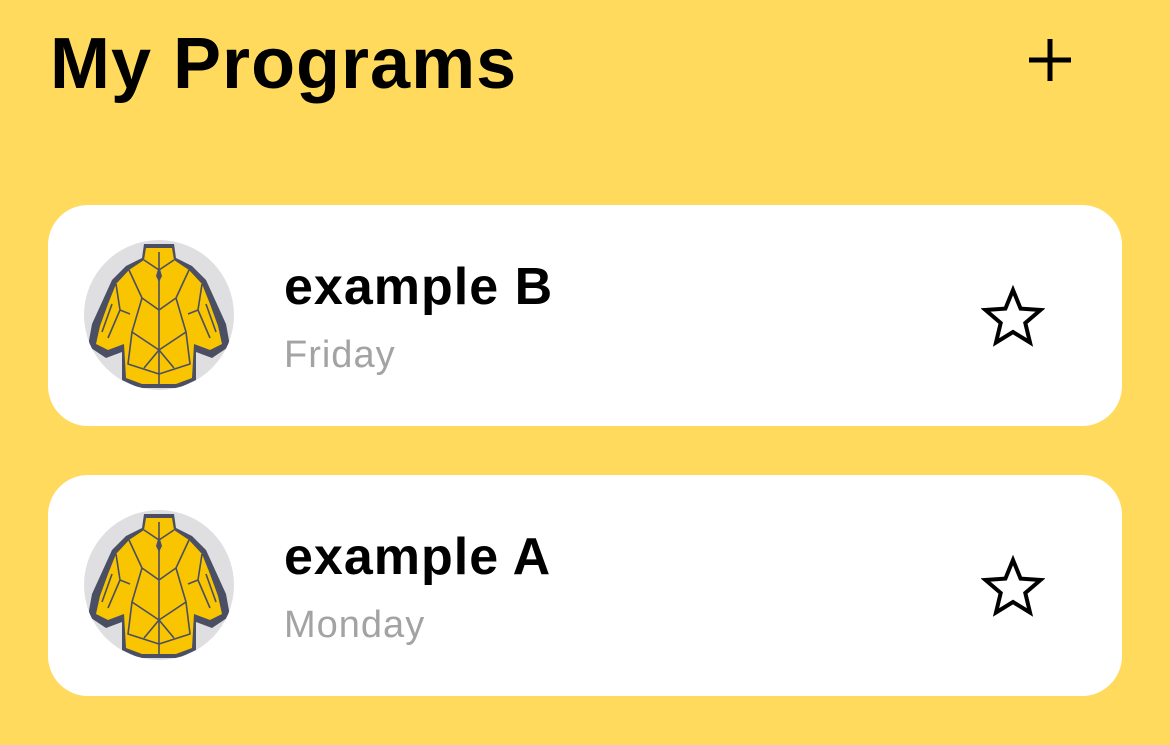 The width and height of the screenshot is (1170, 745). Describe the element at coordinates (355, 625) in the screenshot. I see `program-day: Monday` at that location.